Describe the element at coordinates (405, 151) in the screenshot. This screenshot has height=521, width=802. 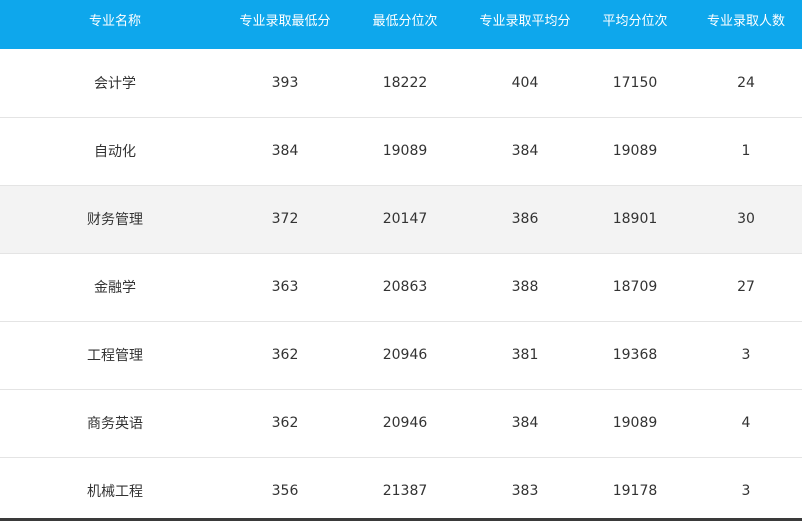
I see `min-rank-cell: 19089` at that location.